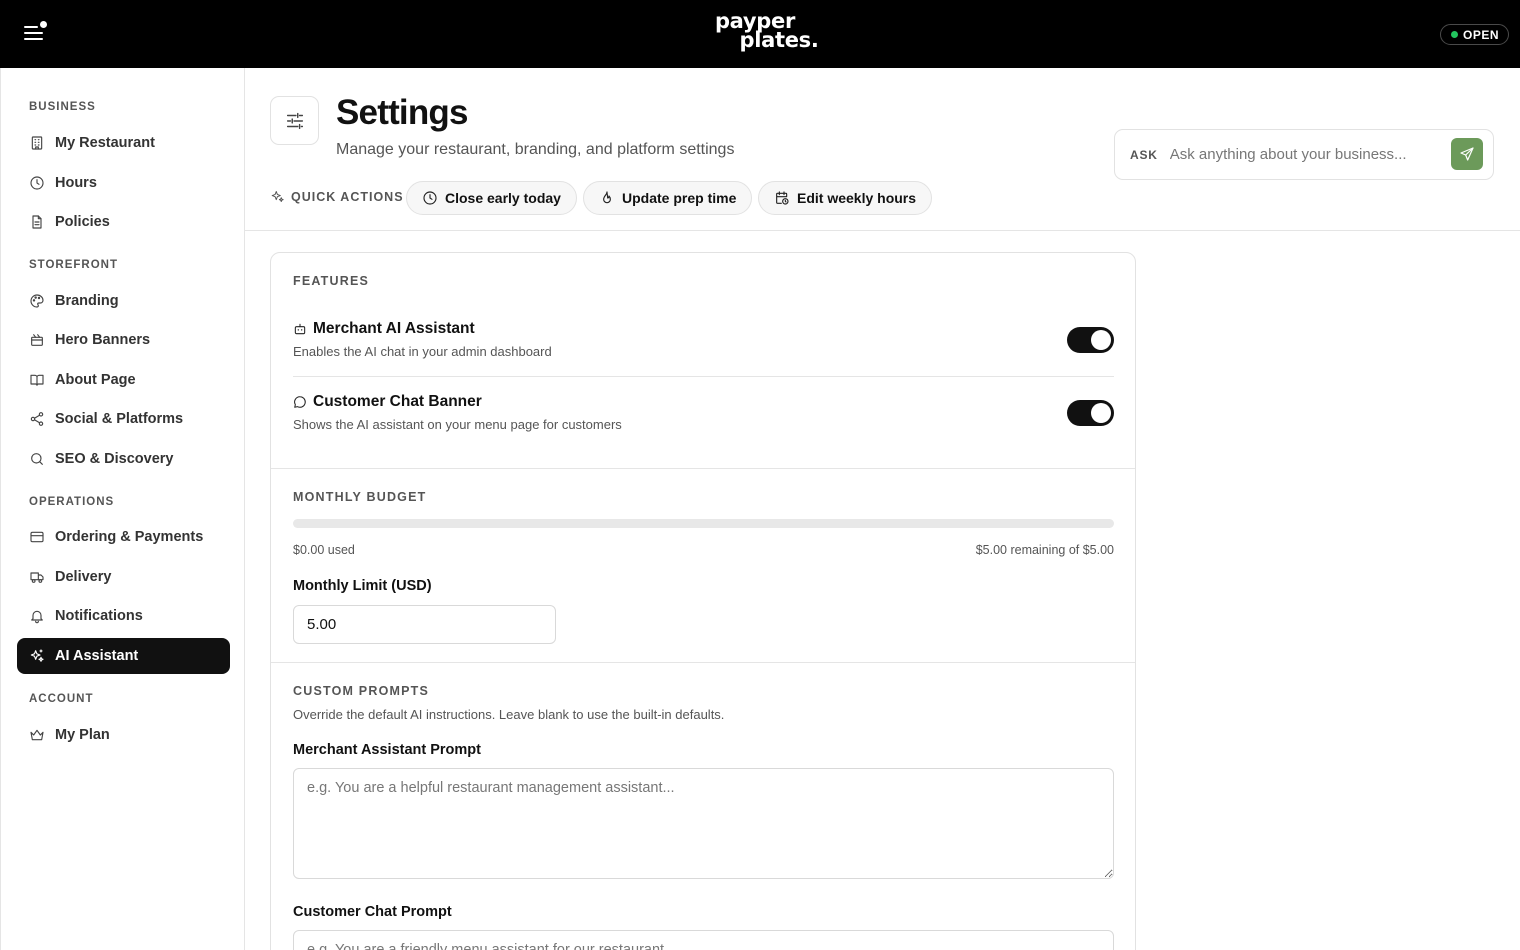 The width and height of the screenshot is (1520, 950). I want to click on quick-action-label: Edit weekly hours, so click(857, 198).